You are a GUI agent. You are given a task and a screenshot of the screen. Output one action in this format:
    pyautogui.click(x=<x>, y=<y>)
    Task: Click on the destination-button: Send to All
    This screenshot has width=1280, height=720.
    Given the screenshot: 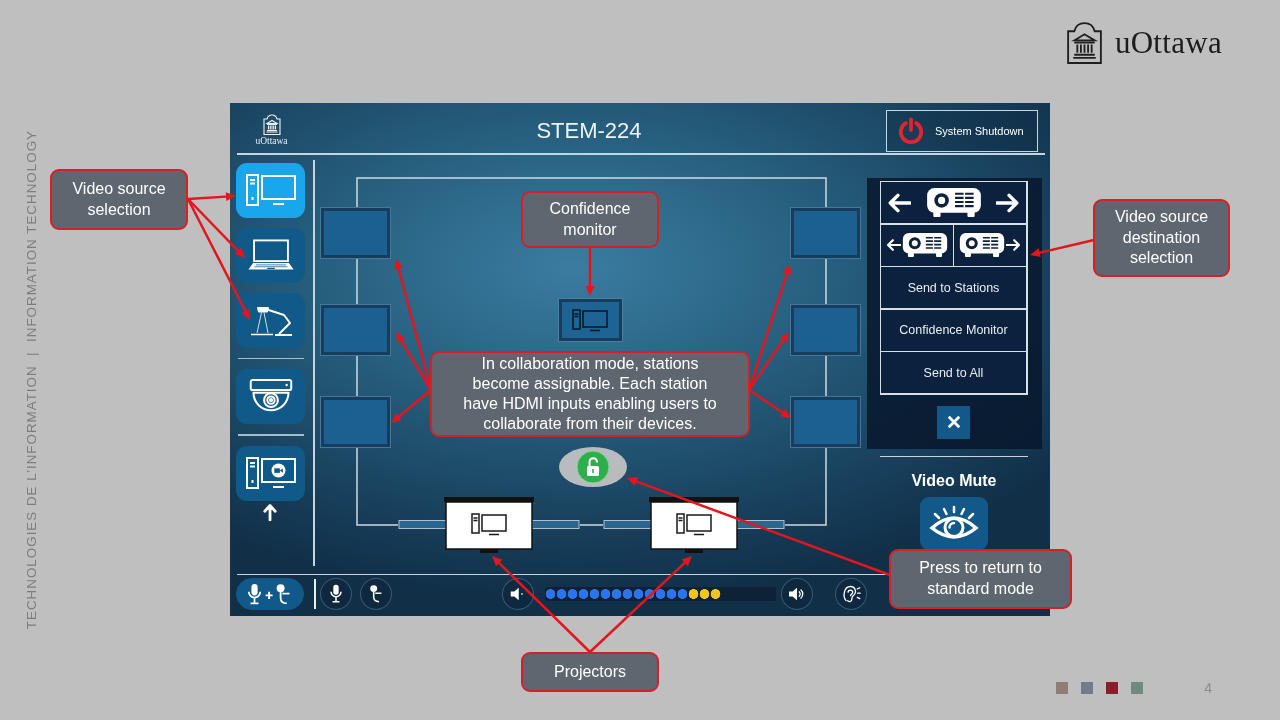 What is the action you would take?
    pyautogui.click(x=953, y=372)
    